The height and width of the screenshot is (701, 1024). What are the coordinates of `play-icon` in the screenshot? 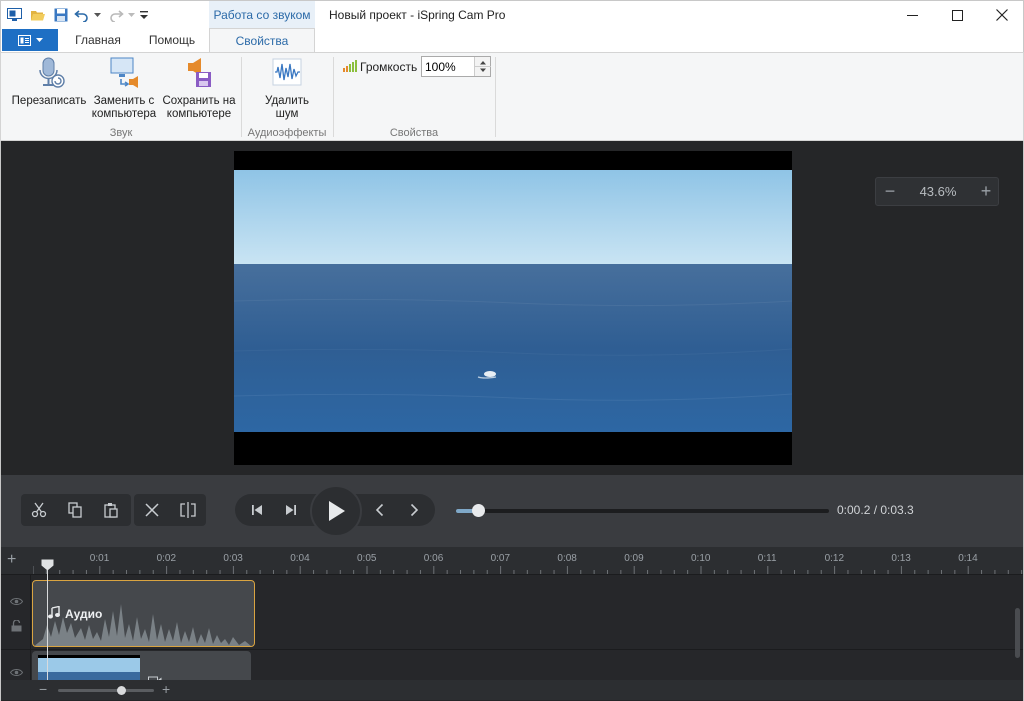 It's located at (337, 511).